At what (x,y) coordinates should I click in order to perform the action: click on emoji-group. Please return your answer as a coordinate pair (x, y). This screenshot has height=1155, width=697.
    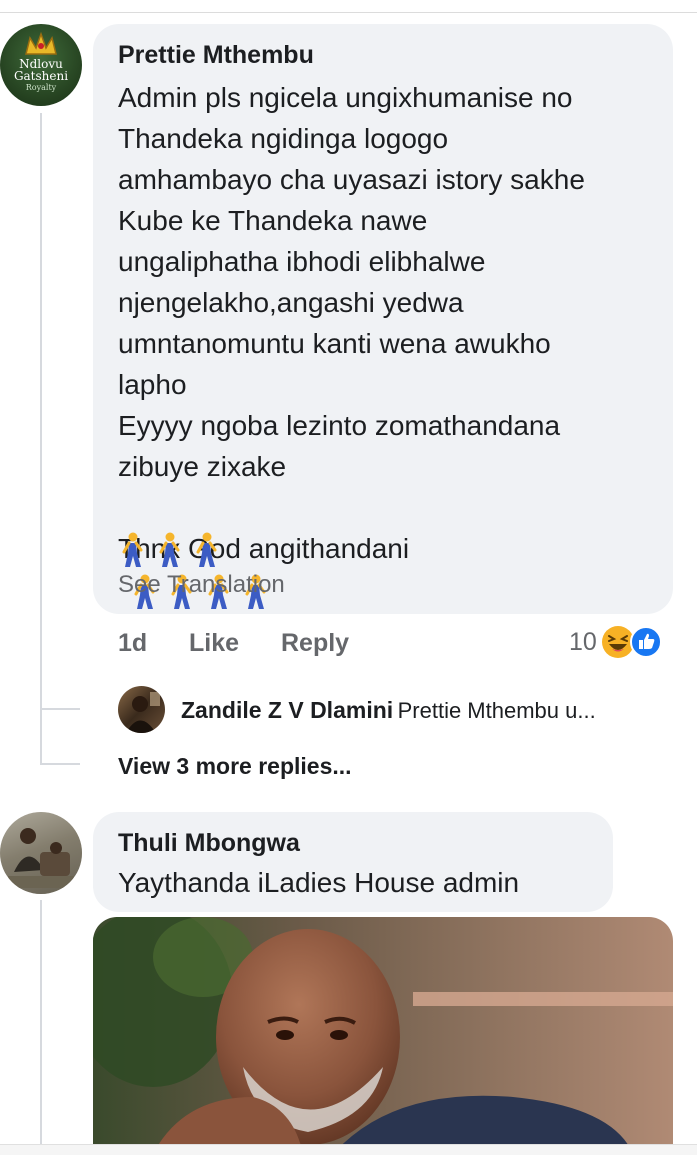
    Looking at the image, I should click on (169, 550).